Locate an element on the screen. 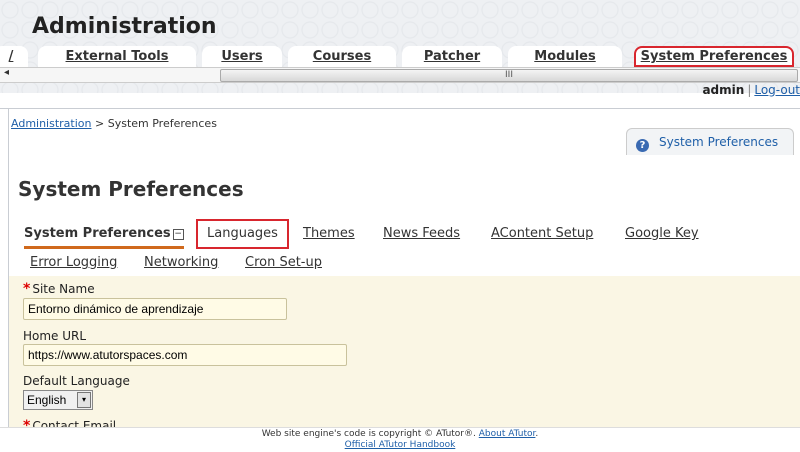 The width and height of the screenshot is (800, 452). handbook-link: Official ATutor Handbook is located at coordinates (400, 445).